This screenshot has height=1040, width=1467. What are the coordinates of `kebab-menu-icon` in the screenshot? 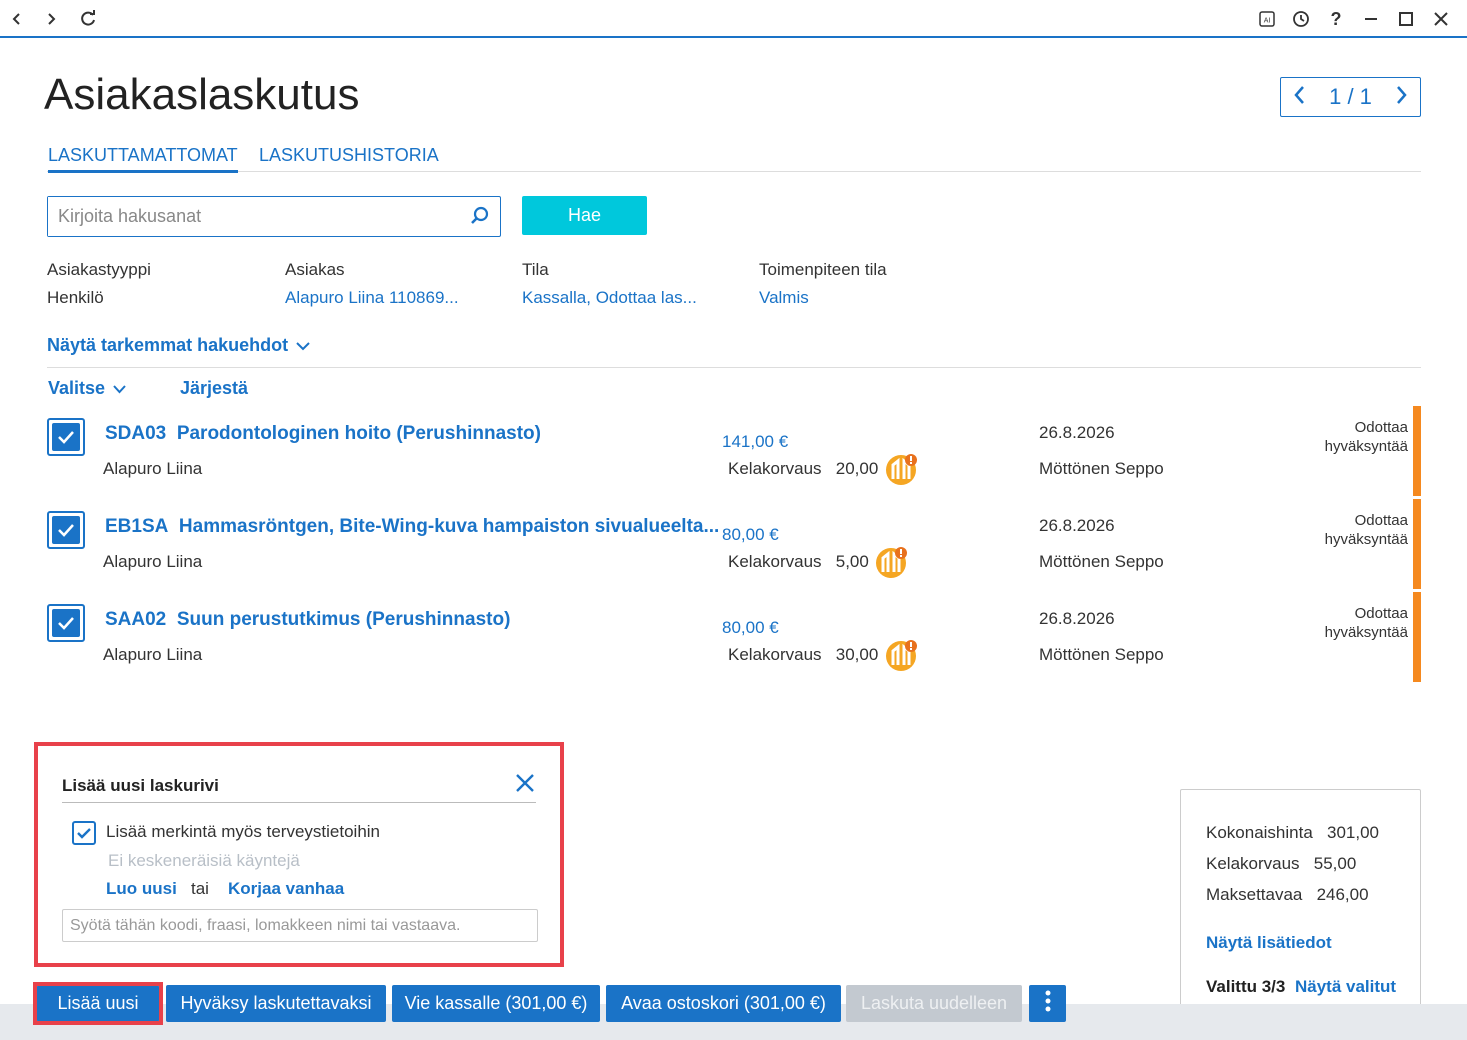 It's located at (1048, 1003).